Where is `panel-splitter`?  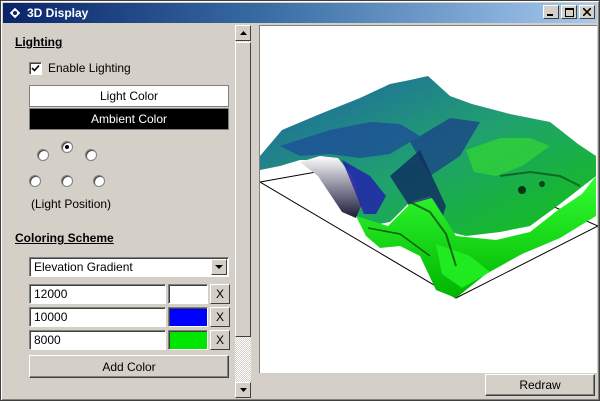 panel-splitter is located at coordinates (255, 211).